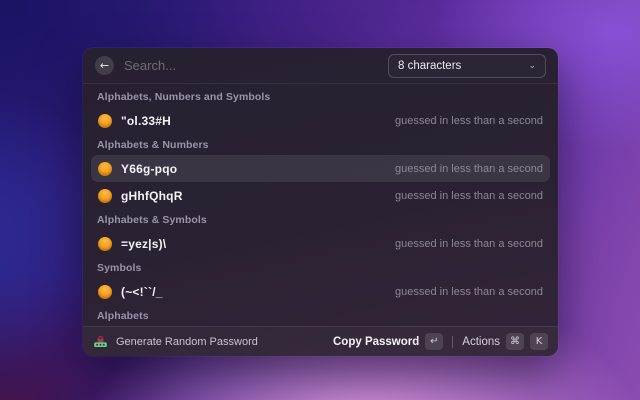  I want to click on password-text: gHhfQhqR, so click(152, 195).